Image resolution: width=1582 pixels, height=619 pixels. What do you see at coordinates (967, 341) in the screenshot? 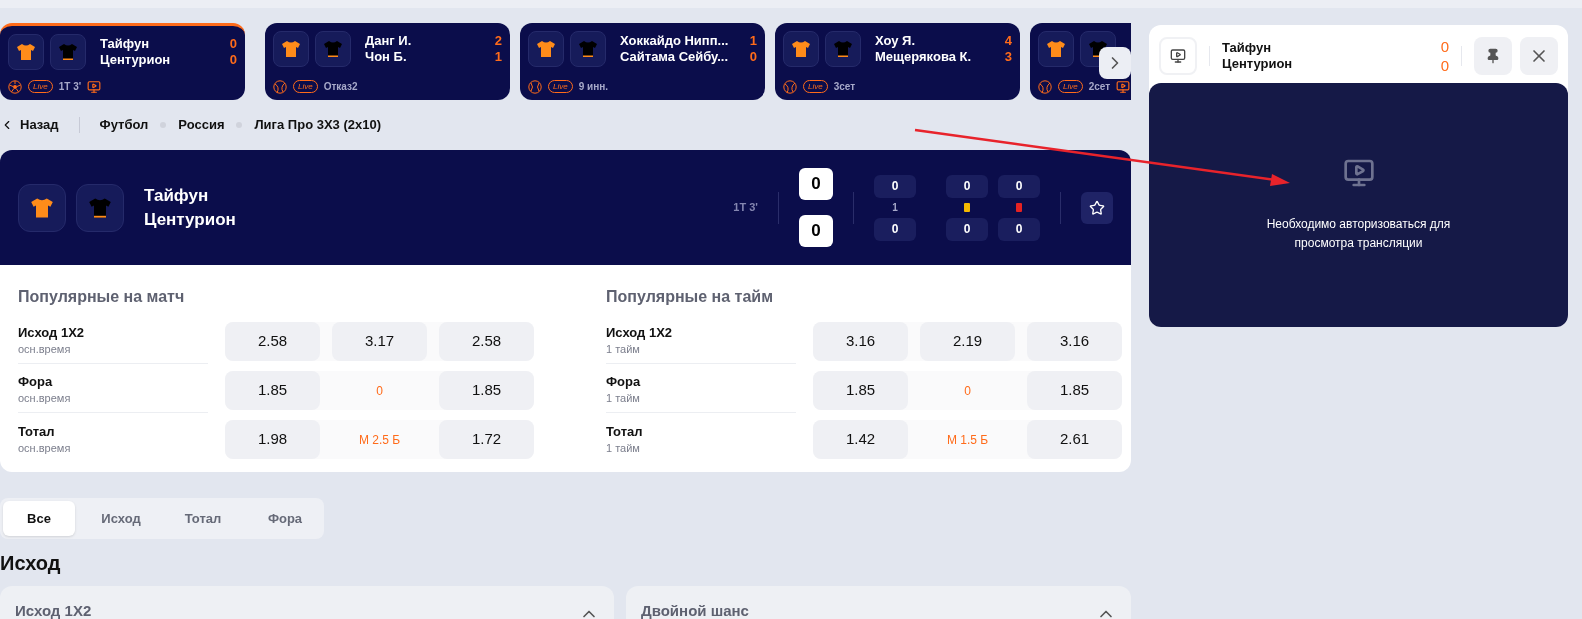
I see `odds-button: 2.19` at bounding box center [967, 341].